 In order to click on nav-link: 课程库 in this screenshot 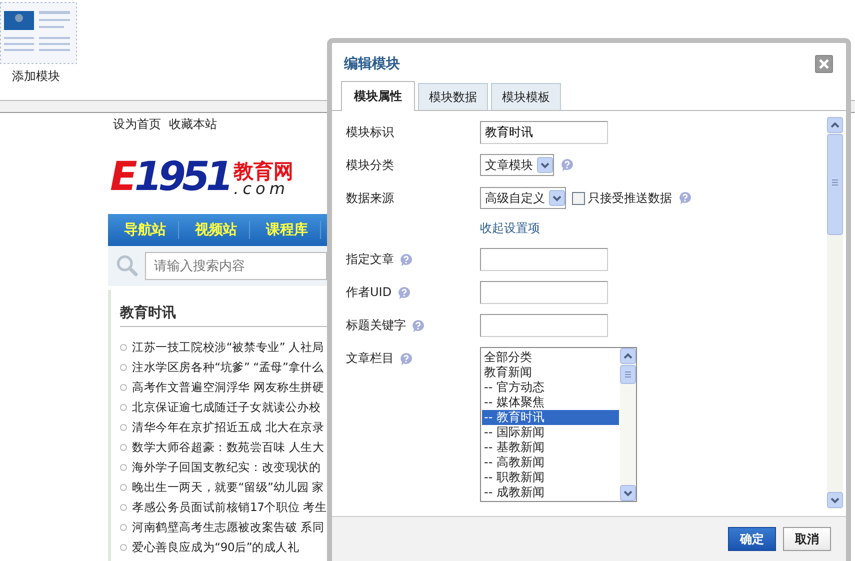, I will do `click(285, 230)`.